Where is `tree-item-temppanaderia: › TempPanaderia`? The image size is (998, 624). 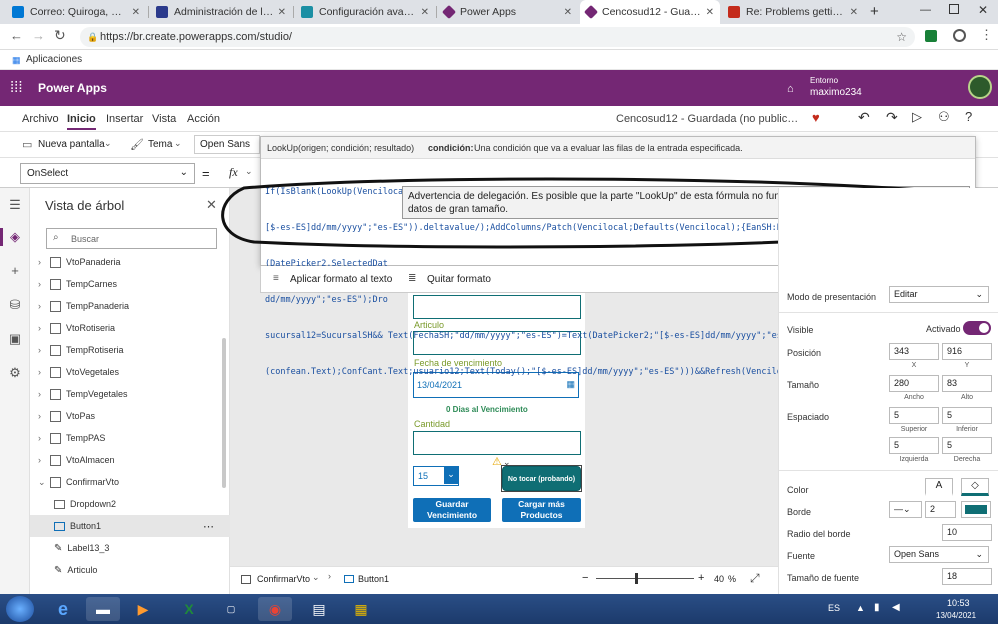
tree-item-temppanaderia: › TempPanaderia is located at coordinates (130, 306).